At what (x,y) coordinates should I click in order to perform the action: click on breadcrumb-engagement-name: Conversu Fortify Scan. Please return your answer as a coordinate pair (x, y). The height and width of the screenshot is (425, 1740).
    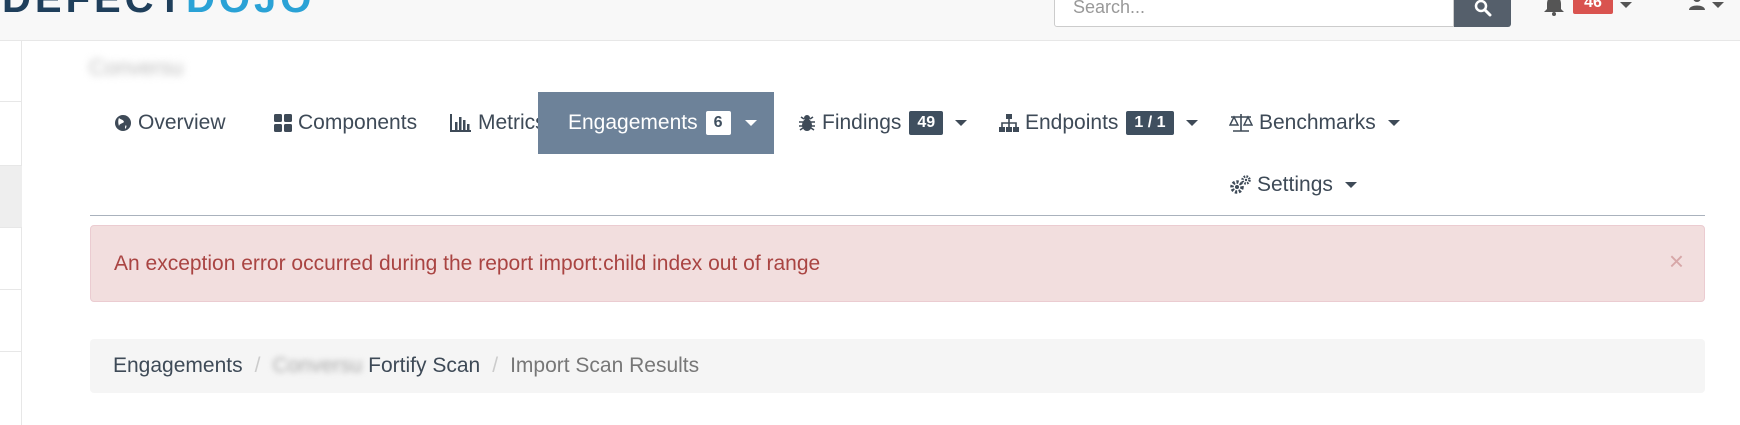
    Looking at the image, I should click on (376, 365).